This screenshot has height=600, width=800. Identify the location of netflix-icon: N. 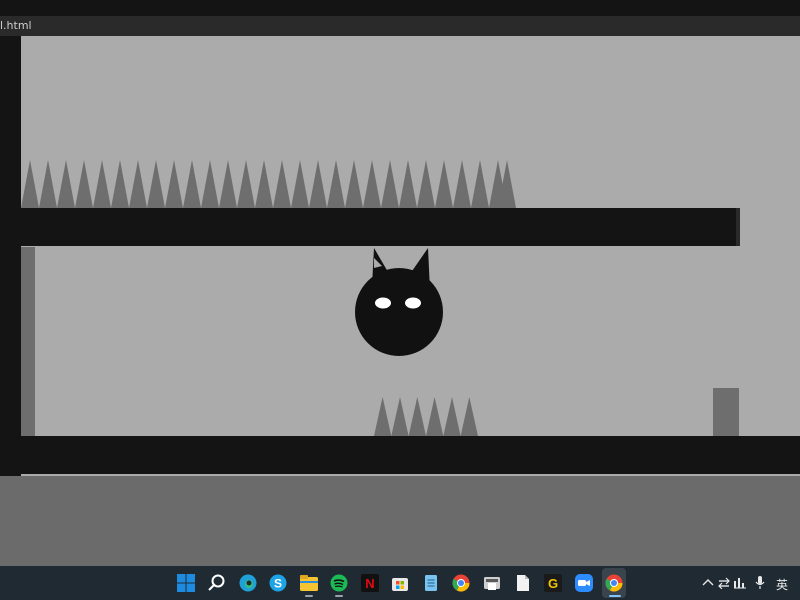
(370, 583).